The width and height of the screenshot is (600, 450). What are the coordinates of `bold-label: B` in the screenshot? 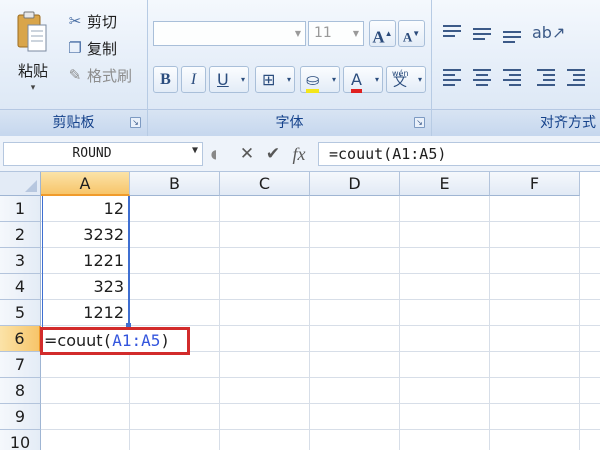 It's located at (165, 79).